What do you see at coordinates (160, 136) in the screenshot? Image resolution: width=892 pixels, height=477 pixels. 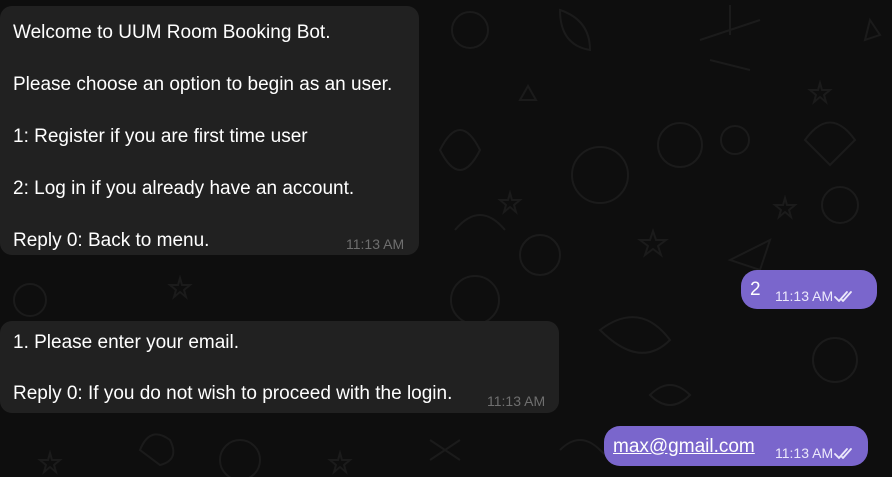 I see `message-line: 1: Register if you are first time user` at bounding box center [160, 136].